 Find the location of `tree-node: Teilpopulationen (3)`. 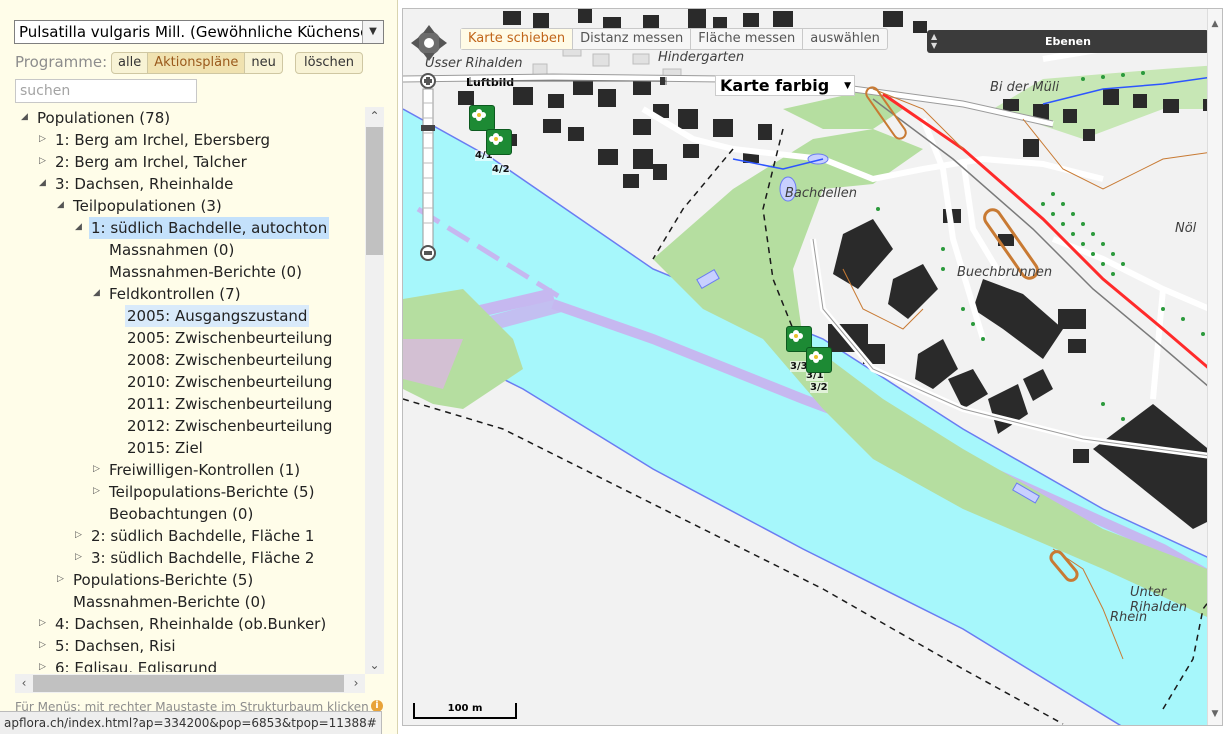

tree-node: Teilpopulationen (3) is located at coordinates (147, 206).